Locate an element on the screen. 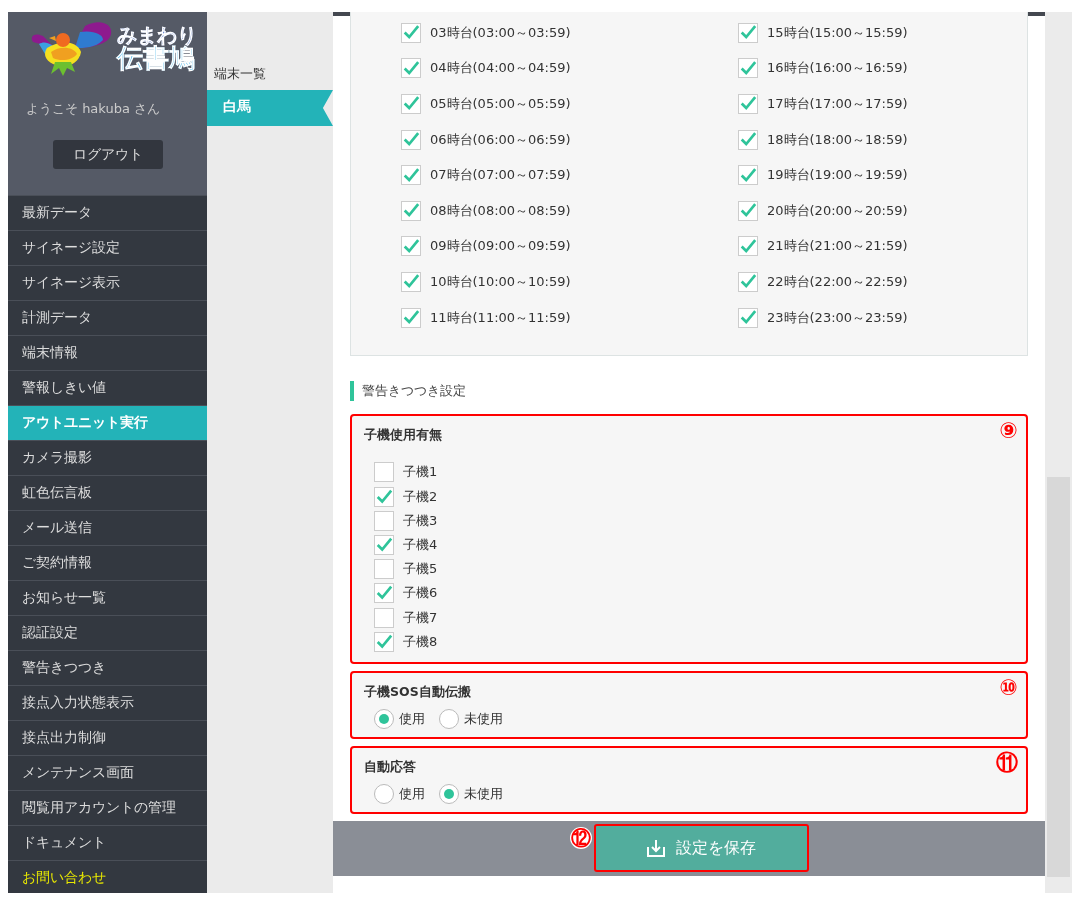 This screenshot has width=1072, height=897. hour-label: 03時台(03:00～03:59) is located at coordinates (500, 32).